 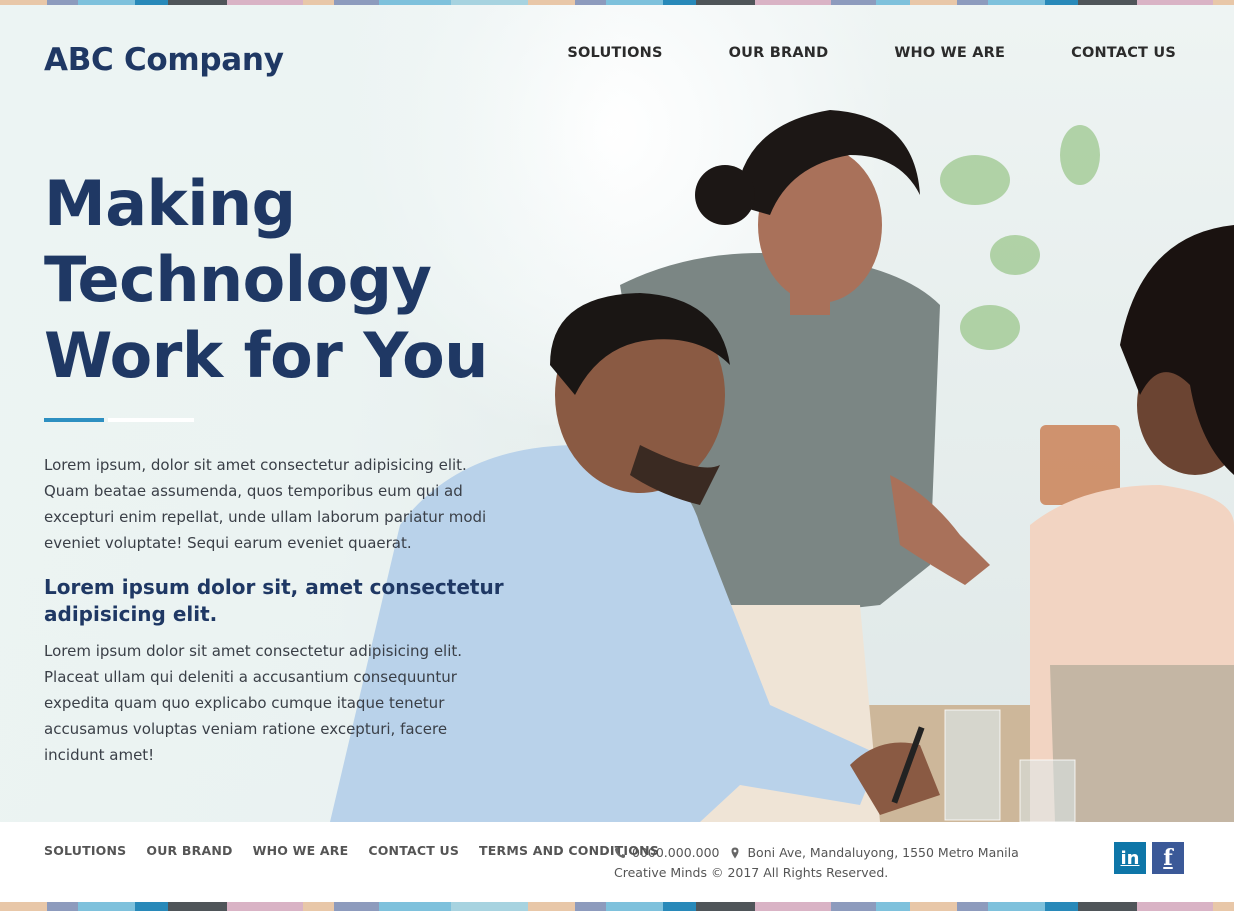 I want to click on footer-link-contact-us: CONTACT US, so click(x=413, y=850).